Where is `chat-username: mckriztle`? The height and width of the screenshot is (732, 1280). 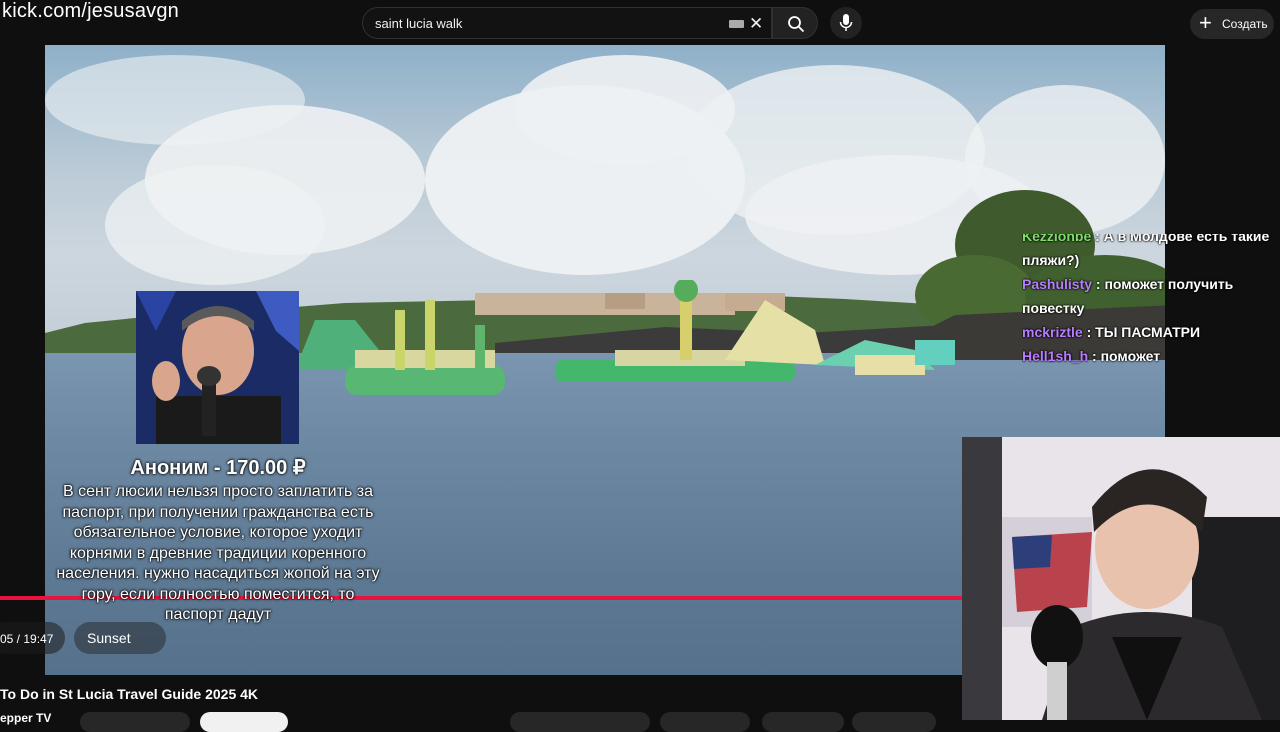
chat-username: mckriztle is located at coordinates (1052, 332).